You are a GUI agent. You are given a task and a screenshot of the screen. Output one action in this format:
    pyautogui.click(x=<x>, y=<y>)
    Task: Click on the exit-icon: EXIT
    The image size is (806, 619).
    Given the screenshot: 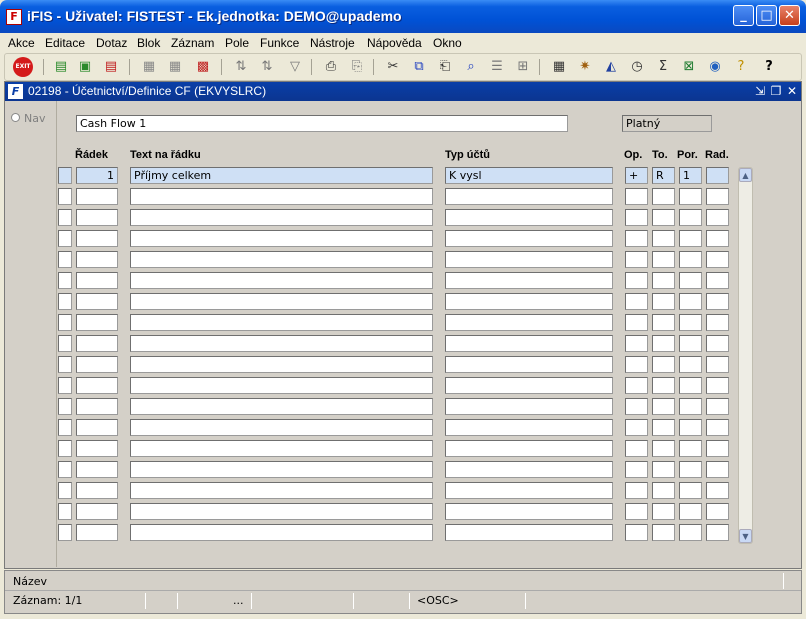 What is the action you would take?
    pyautogui.click(x=23, y=67)
    